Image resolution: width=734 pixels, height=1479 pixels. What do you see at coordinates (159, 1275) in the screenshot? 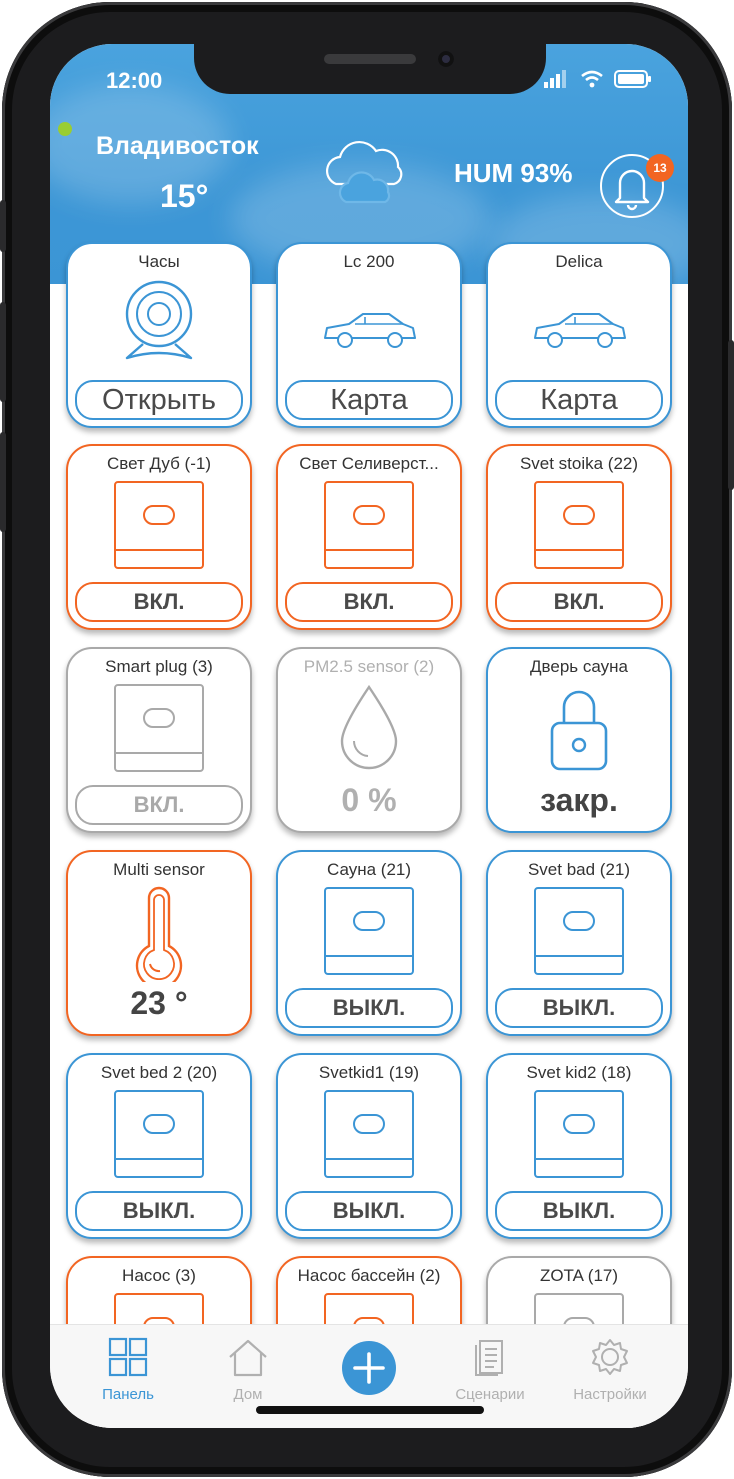
I see `device-title: Насос (3)` at bounding box center [159, 1275].